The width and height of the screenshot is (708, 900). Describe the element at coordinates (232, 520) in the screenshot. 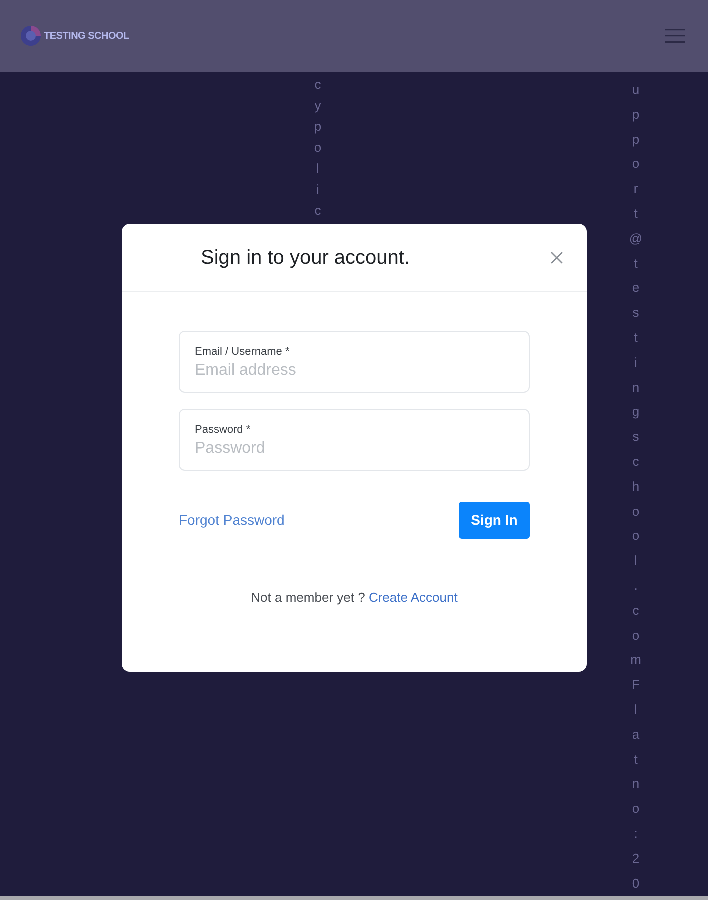

I see `forgot-password-link: Forgot Password` at that location.